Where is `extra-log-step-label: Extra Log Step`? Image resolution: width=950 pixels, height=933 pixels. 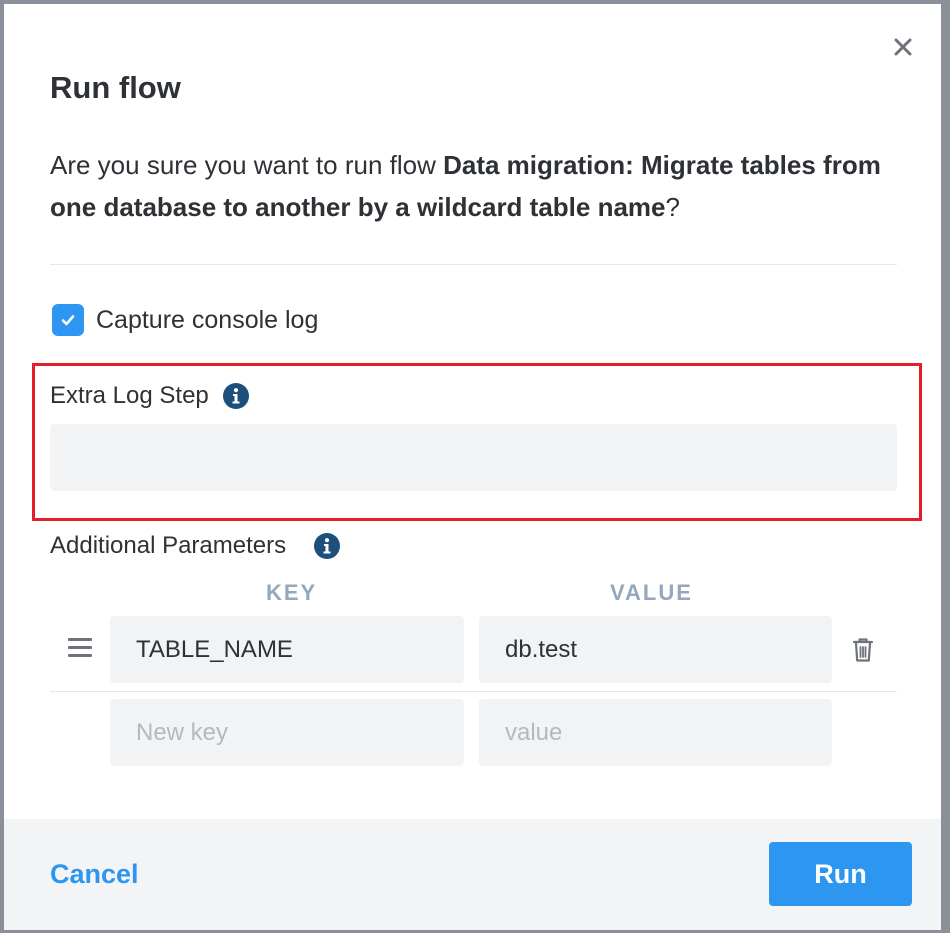 extra-log-step-label: Extra Log Step is located at coordinates (149, 396).